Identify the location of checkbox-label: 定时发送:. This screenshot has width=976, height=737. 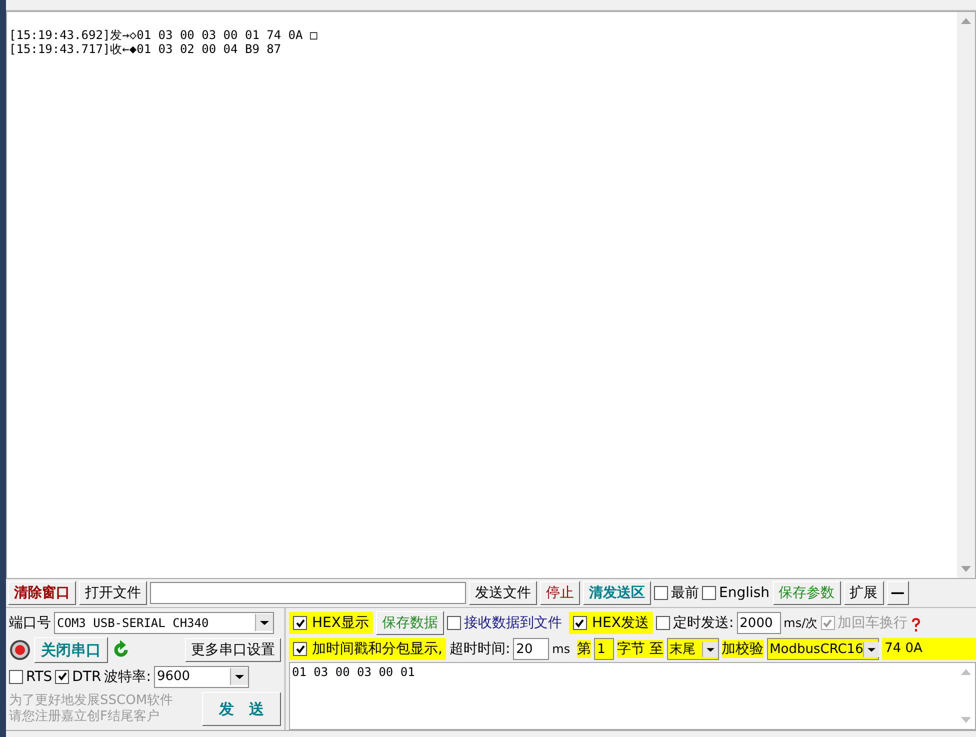
(703, 623).